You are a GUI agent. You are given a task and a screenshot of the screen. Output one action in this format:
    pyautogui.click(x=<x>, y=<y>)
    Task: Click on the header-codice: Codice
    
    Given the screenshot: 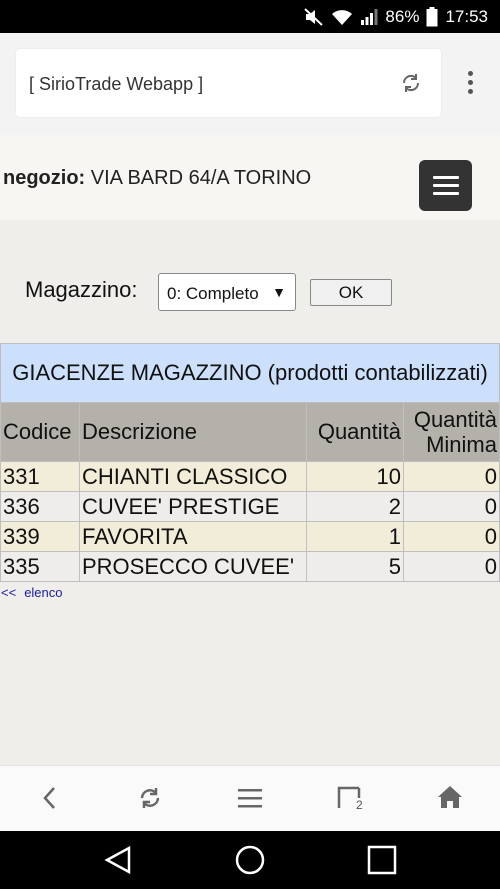 What is the action you would take?
    pyautogui.click(x=40, y=432)
    